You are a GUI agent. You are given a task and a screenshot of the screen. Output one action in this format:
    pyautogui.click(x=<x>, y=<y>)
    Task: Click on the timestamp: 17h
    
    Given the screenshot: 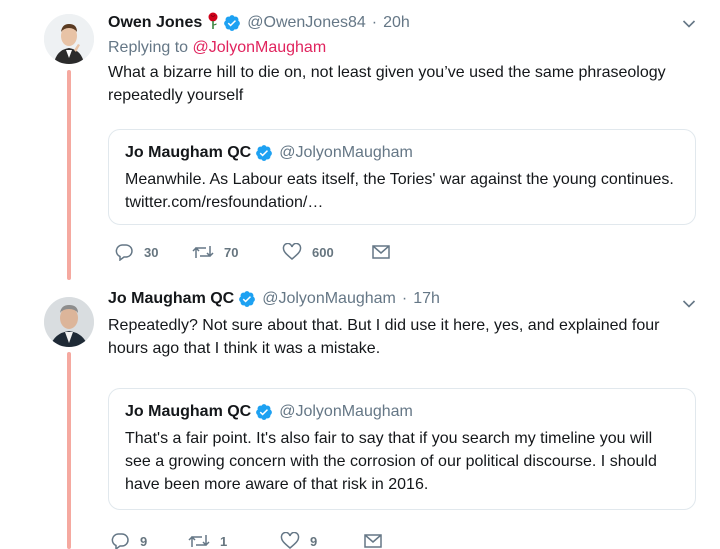 What is the action you would take?
    pyautogui.click(x=426, y=299)
    